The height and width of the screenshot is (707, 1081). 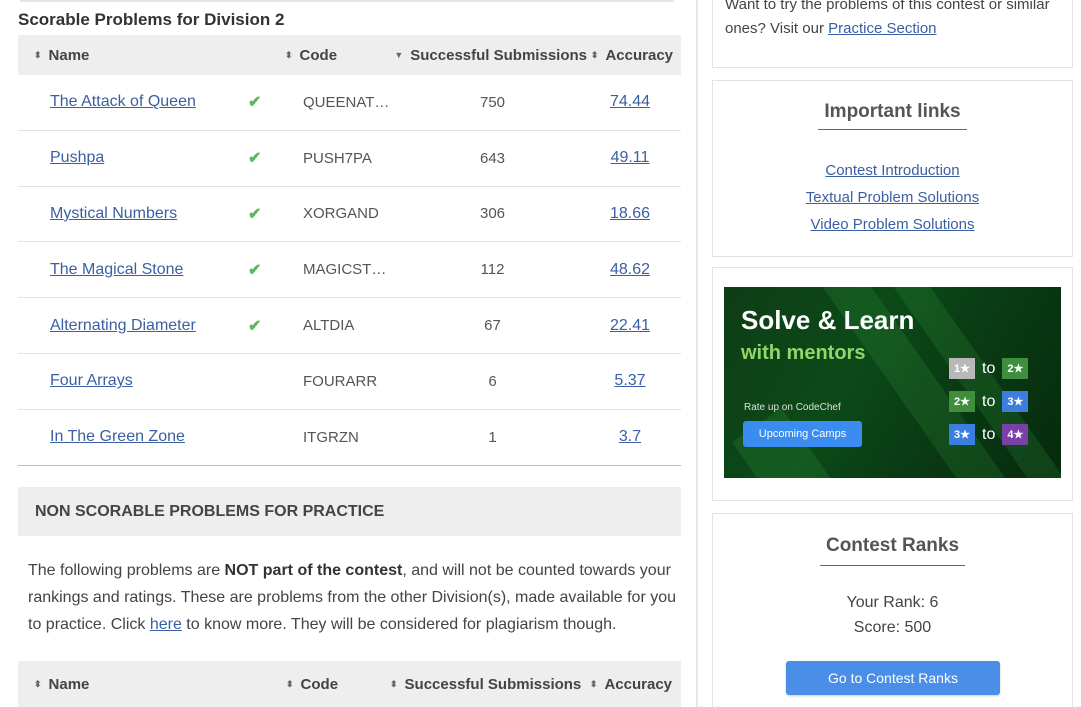 I want to click on table-row: The Attack of Queen ✔ QUEENAT… 750 74.44, so click(x=349, y=103).